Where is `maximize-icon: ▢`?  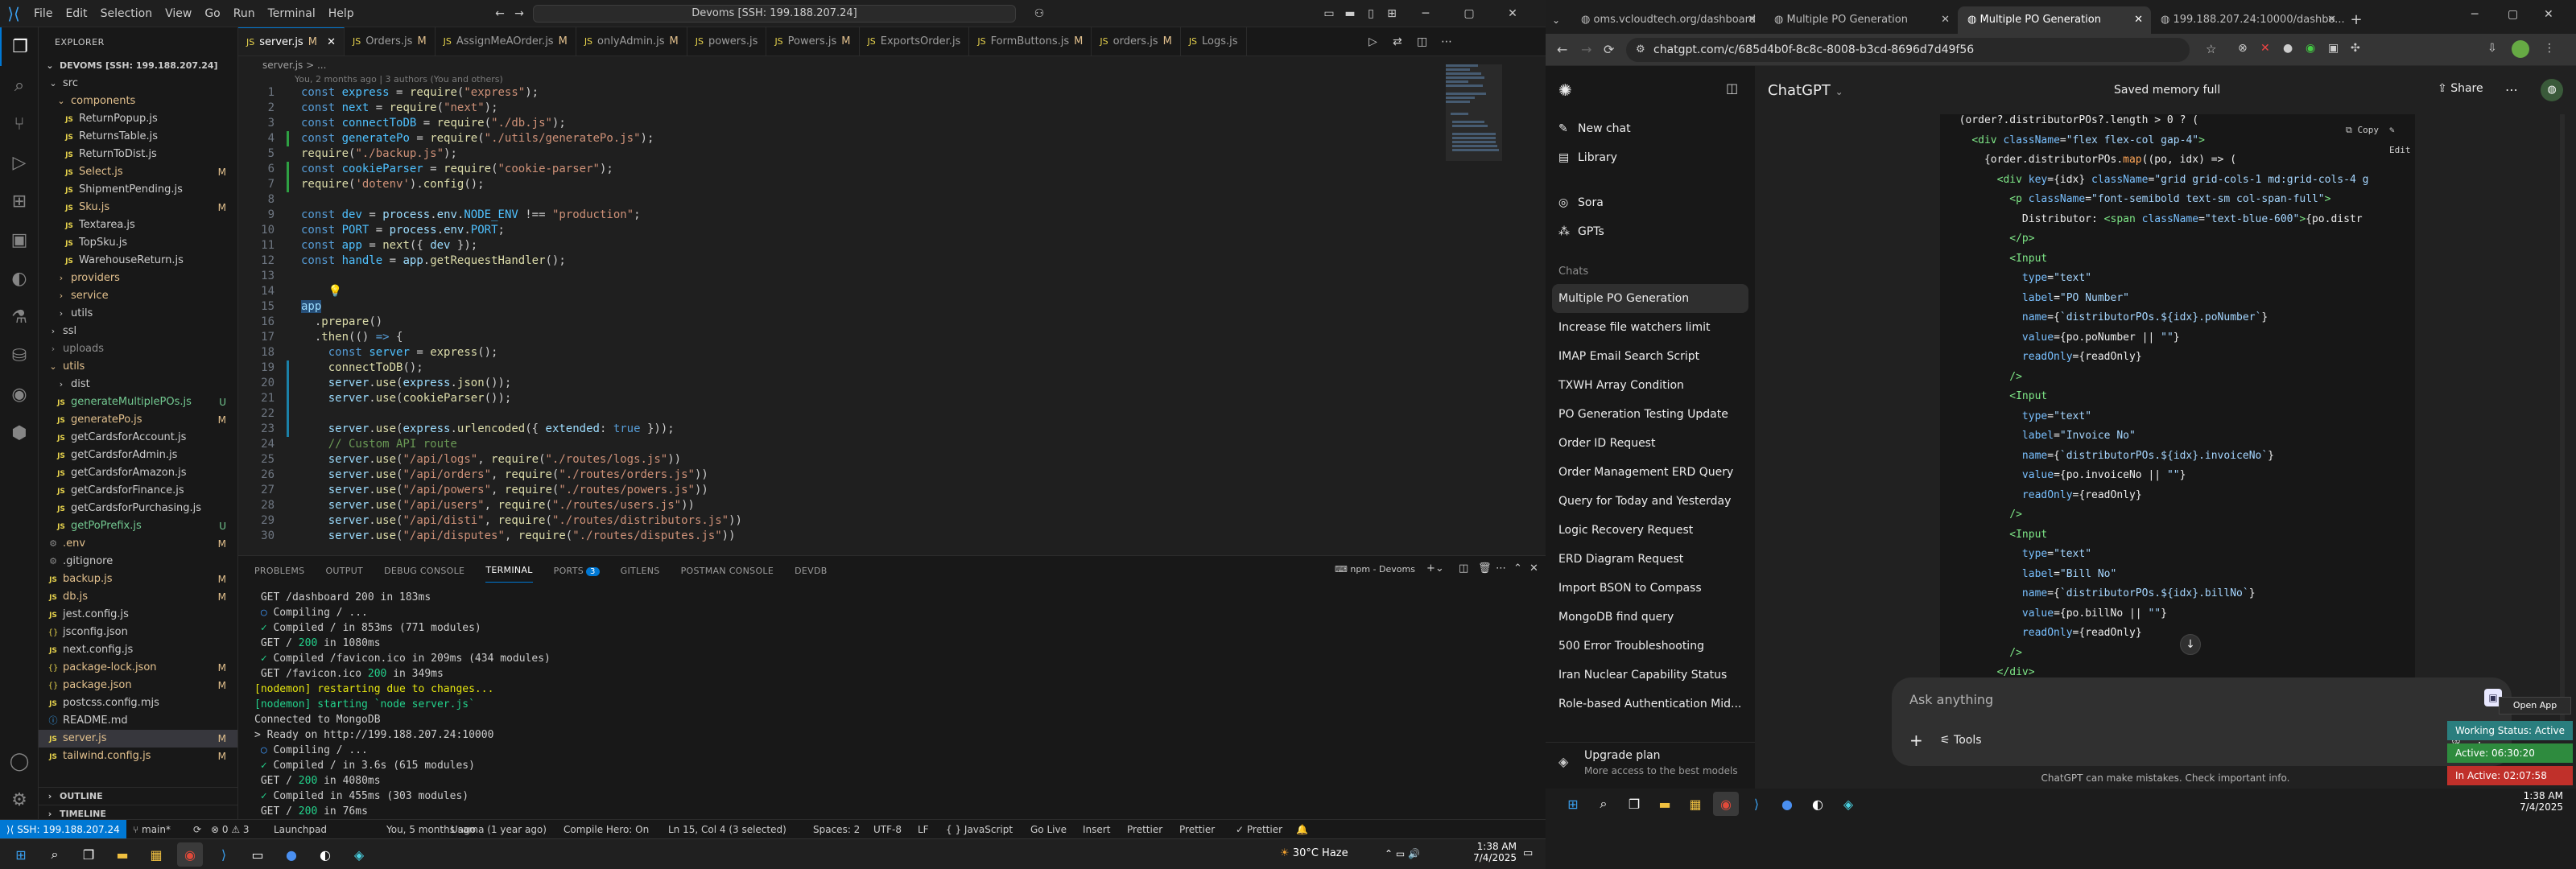
maximize-icon: ▢ is located at coordinates (1469, 14).